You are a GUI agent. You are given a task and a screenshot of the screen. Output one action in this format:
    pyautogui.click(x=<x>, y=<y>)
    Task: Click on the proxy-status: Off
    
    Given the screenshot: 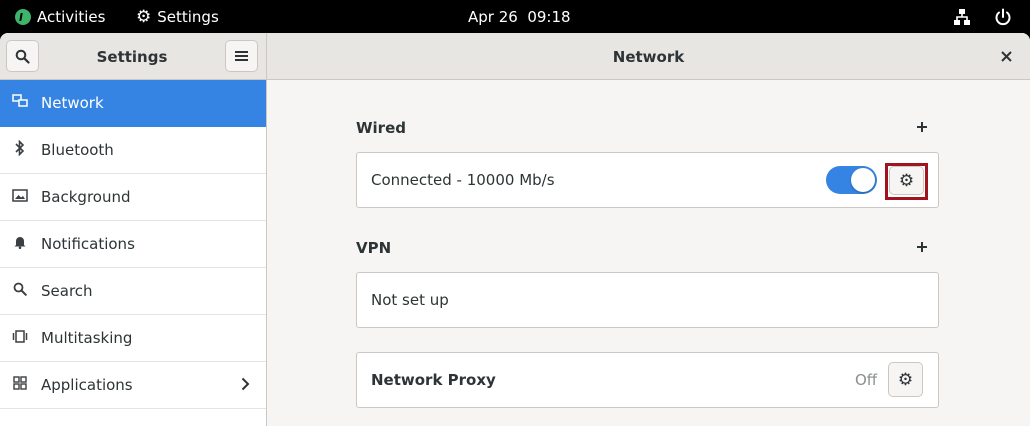 What is the action you would take?
    pyautogui.click(x=866, y=380)
    